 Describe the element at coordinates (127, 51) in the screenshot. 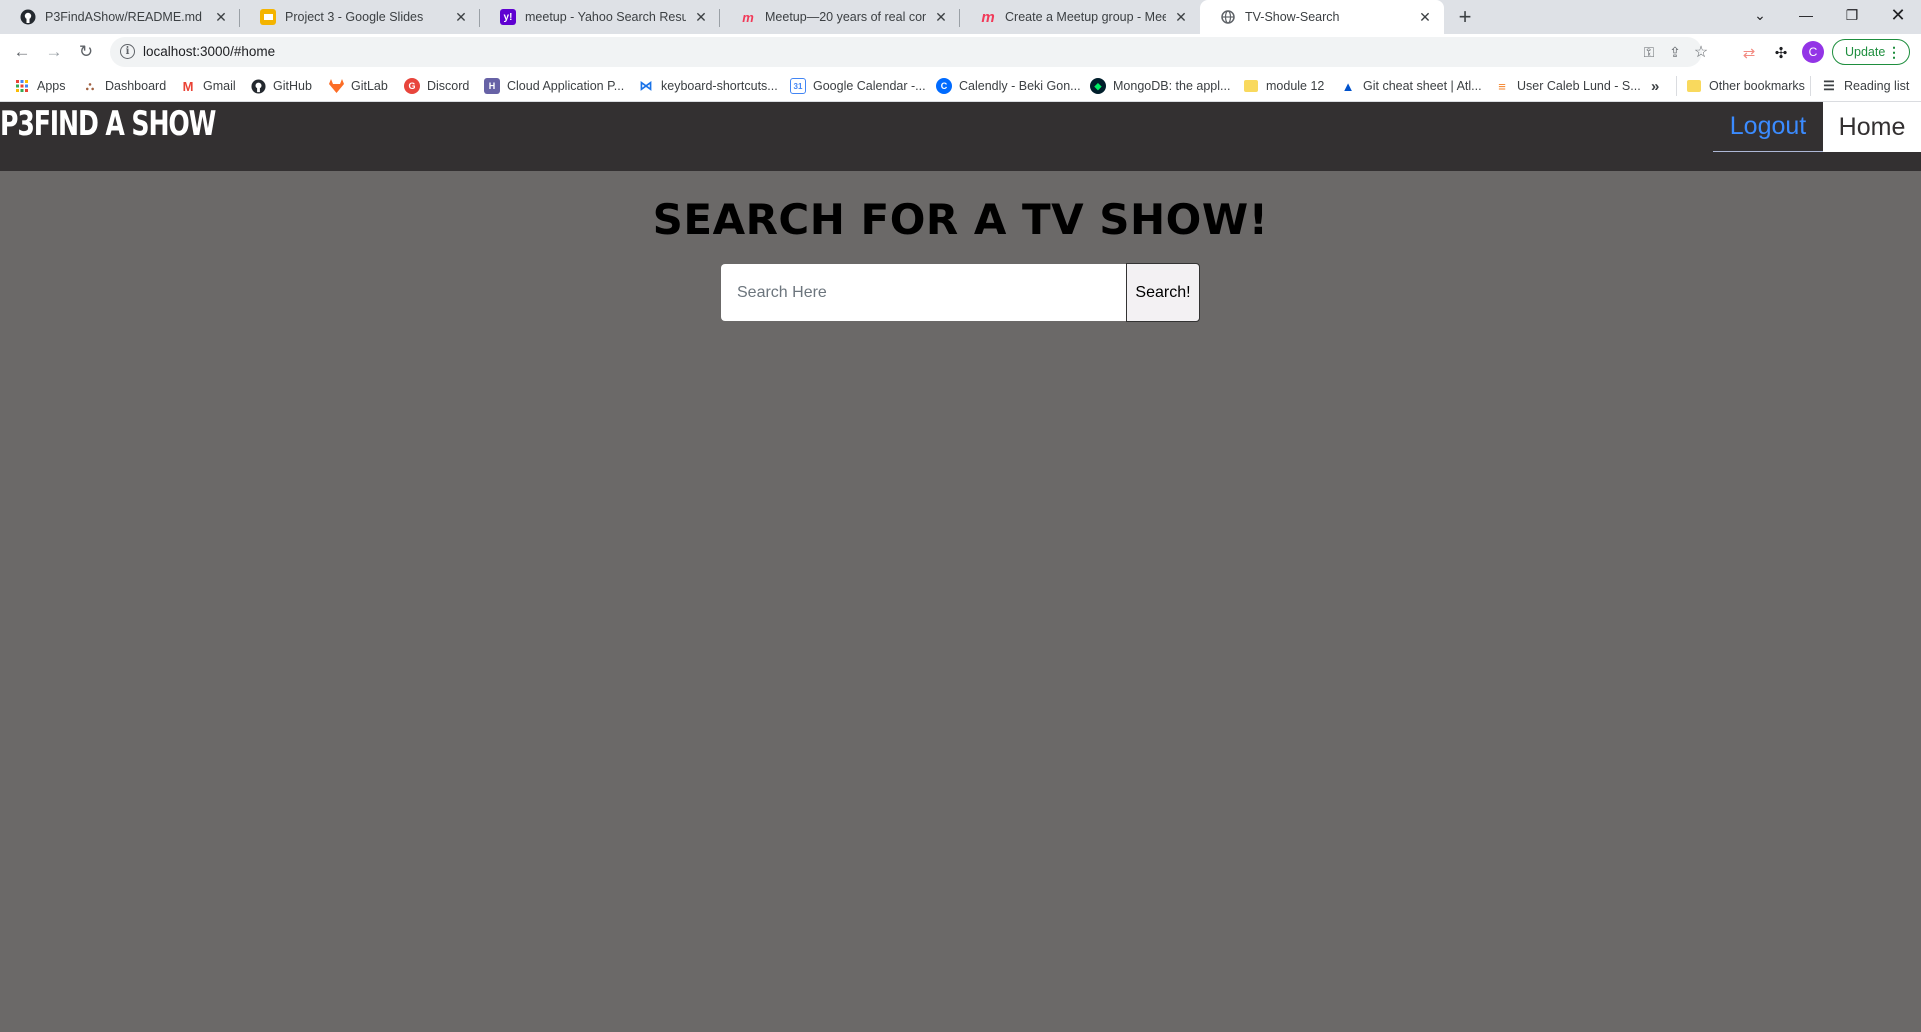

I see `site-info-icon: i` at that location.